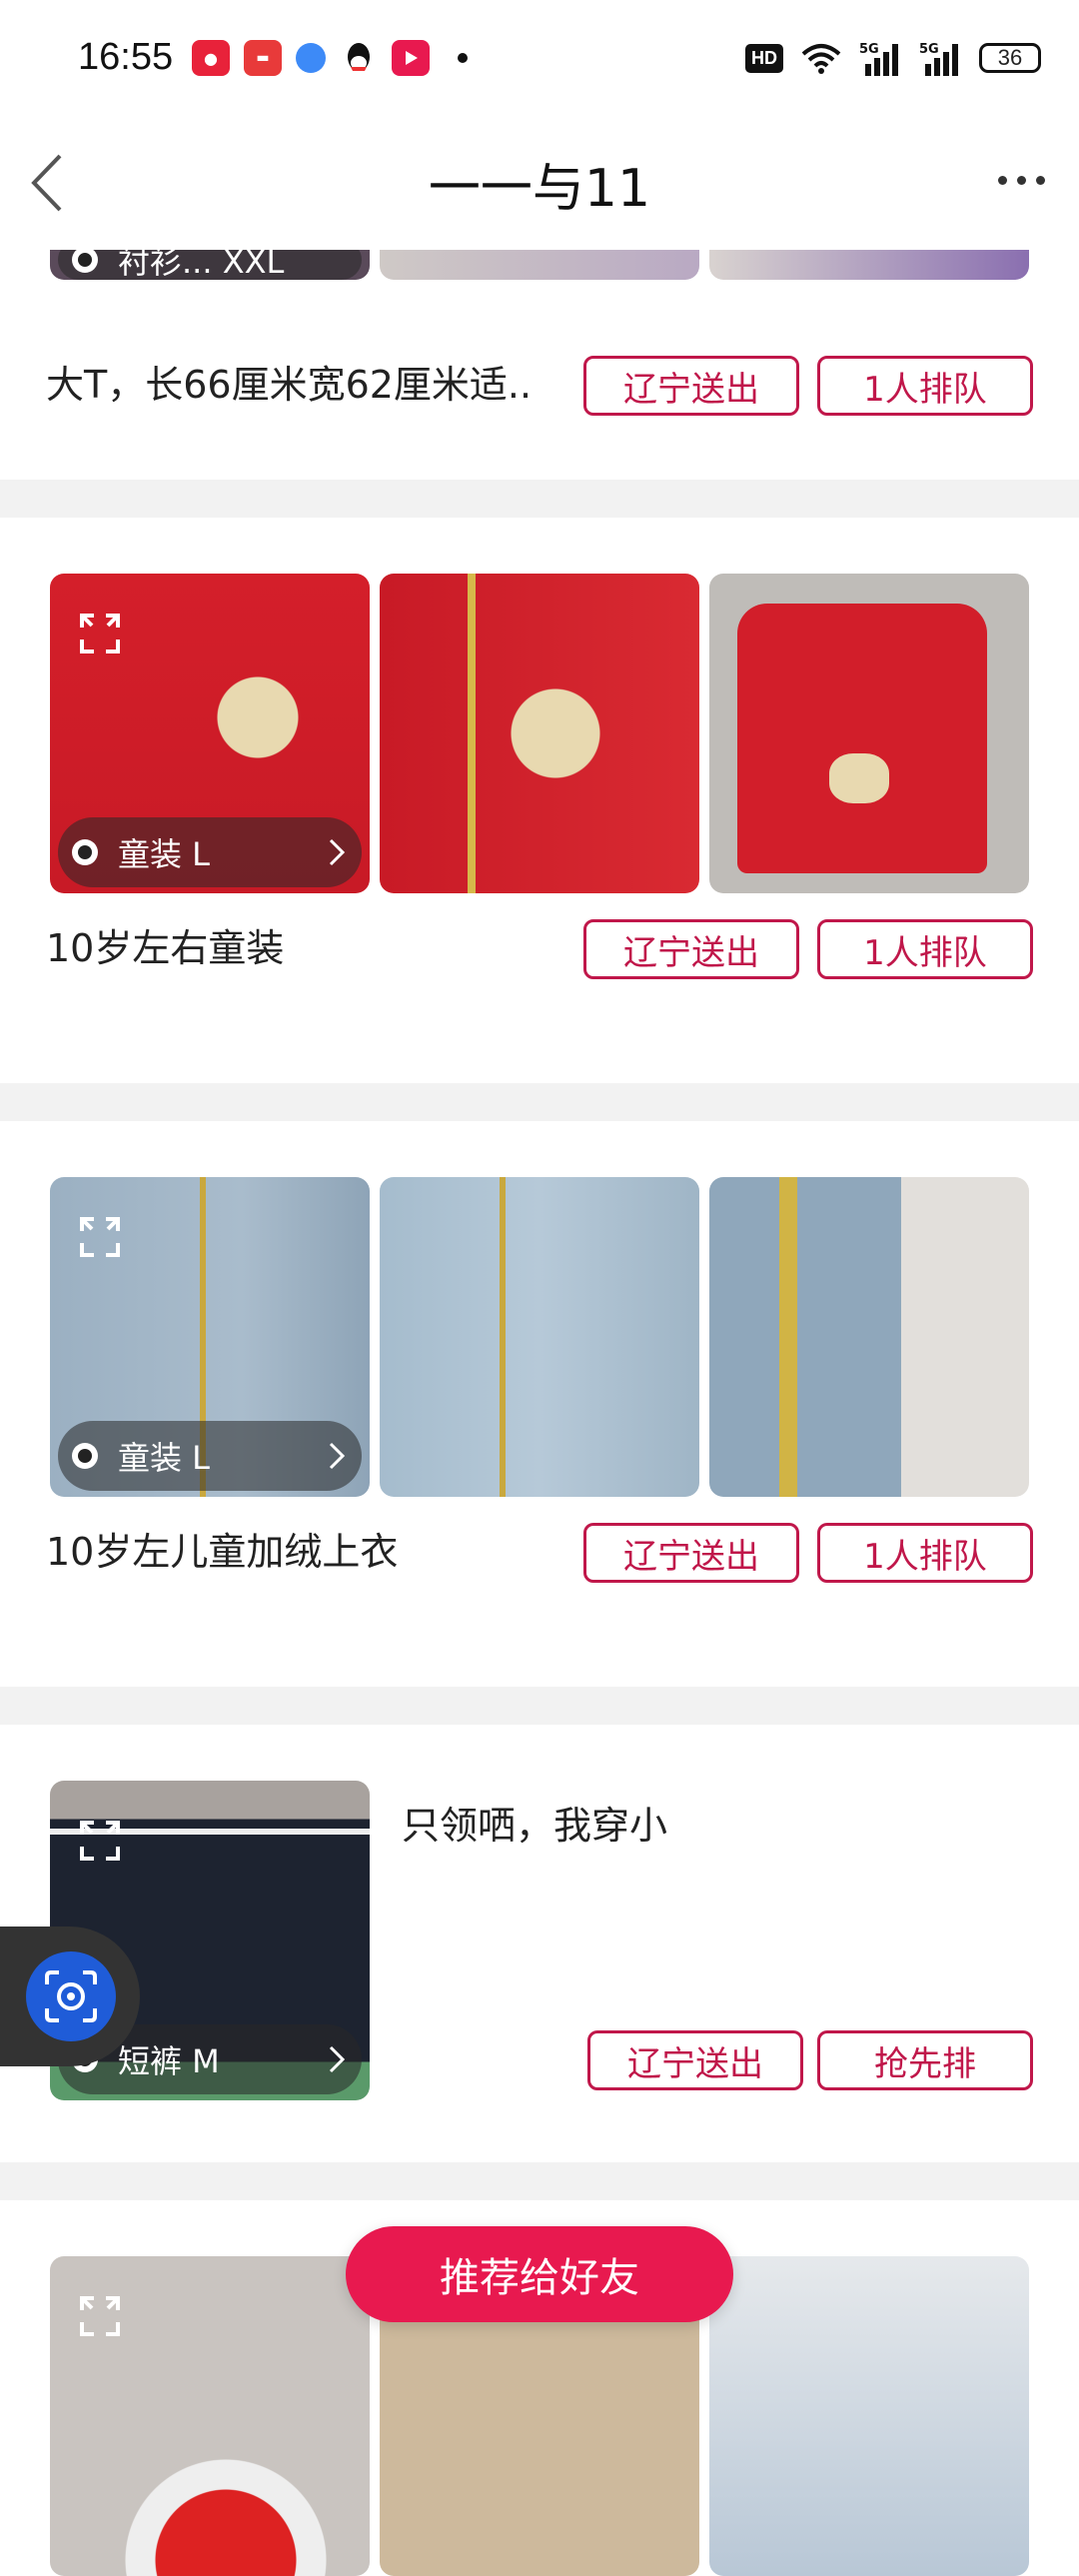  I want to click on status-bar: 16:55 ● ▬ HD 5G 5G 36, so click(539, 60).